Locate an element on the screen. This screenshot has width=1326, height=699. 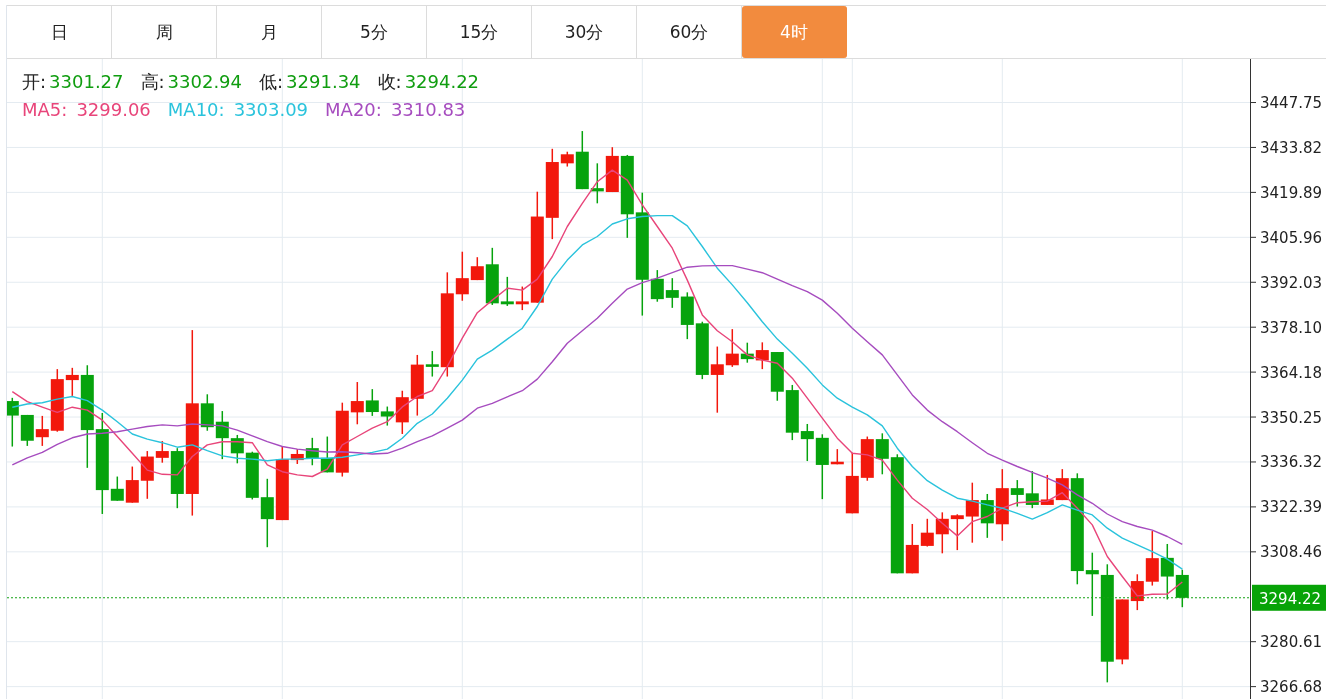
moving-average-label: MA20: is located at coordinates (353, 110).